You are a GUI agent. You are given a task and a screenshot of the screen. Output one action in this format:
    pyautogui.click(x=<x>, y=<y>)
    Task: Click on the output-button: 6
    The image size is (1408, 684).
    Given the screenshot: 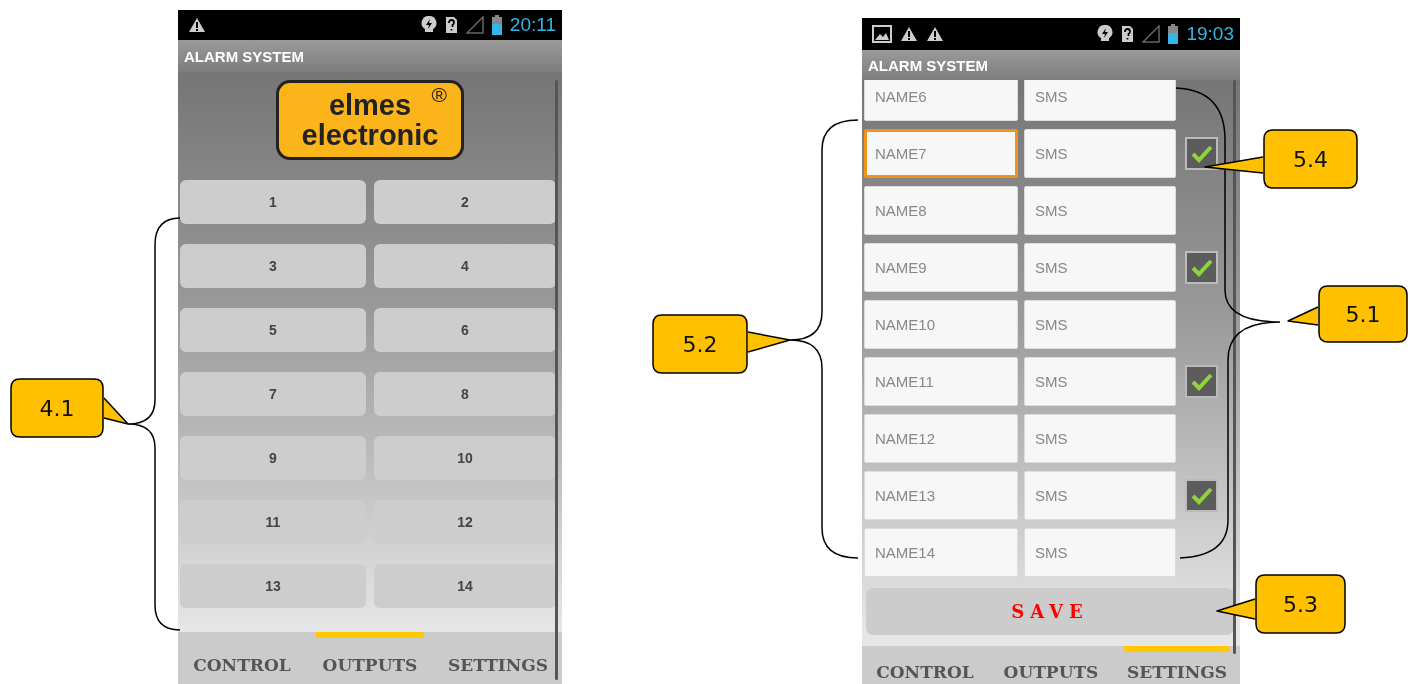 What is the action you would take?
    pyautogui.click(x=465, y=330)
    